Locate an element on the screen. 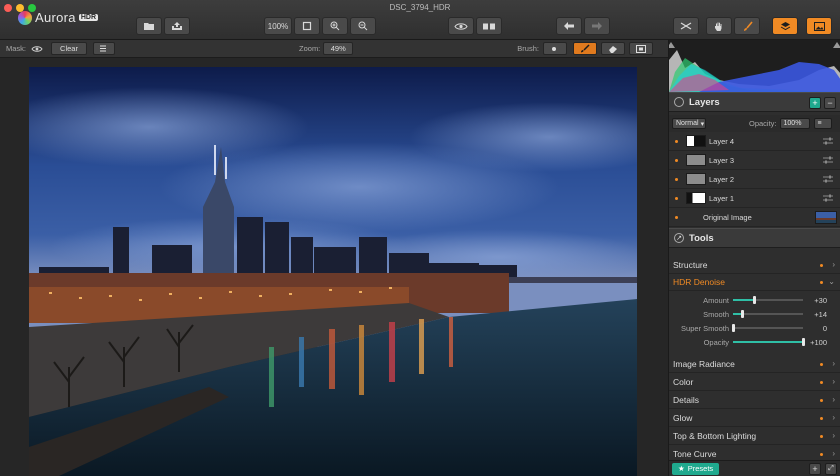  redo-icon is located at coordinates (597, 26).